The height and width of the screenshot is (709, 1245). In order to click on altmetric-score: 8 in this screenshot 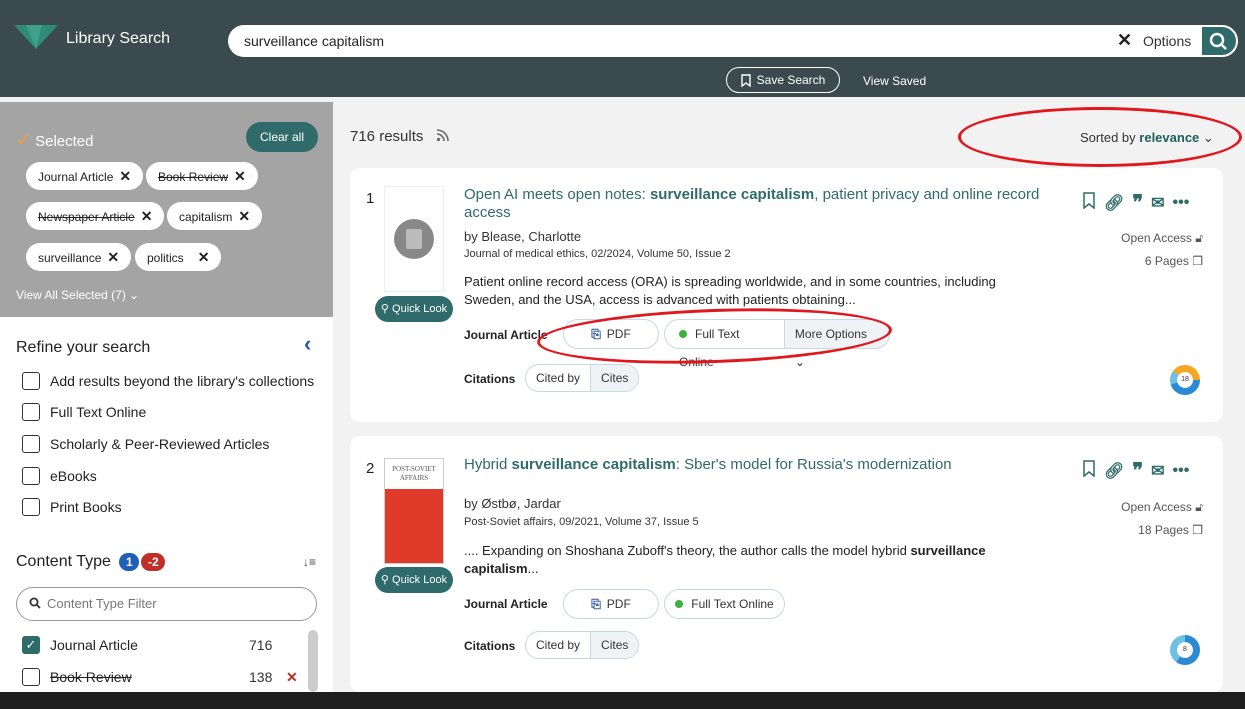, I will do `click(1185, 650)`.